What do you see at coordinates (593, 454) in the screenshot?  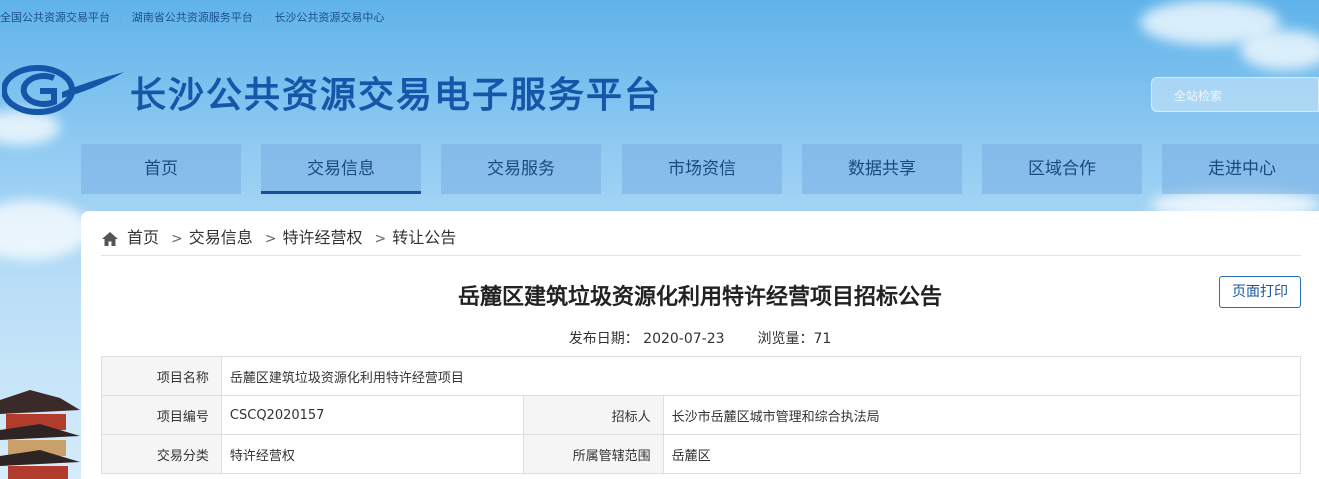 I see `jurisdiction-label: 所属管辖范围` at bounding box center [593, 454].